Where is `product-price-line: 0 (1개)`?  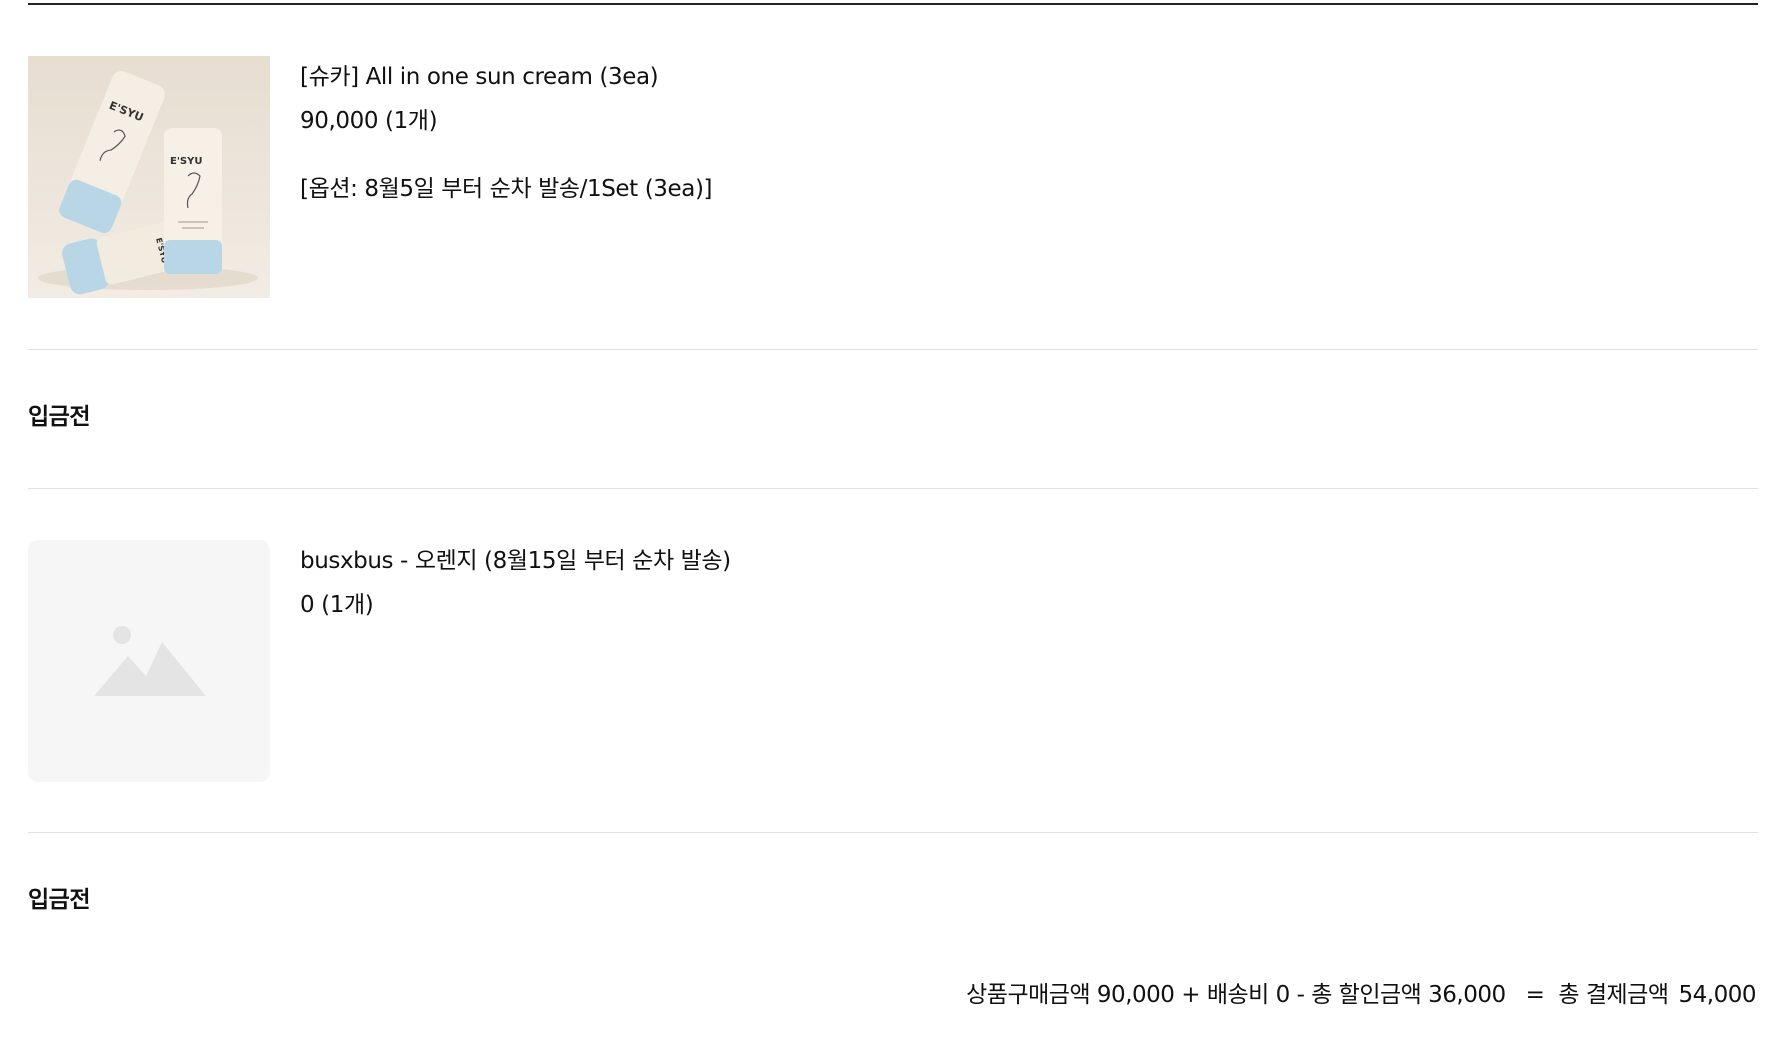
product-price-line: 0 (1개) is located at coordinates (1000, 605).